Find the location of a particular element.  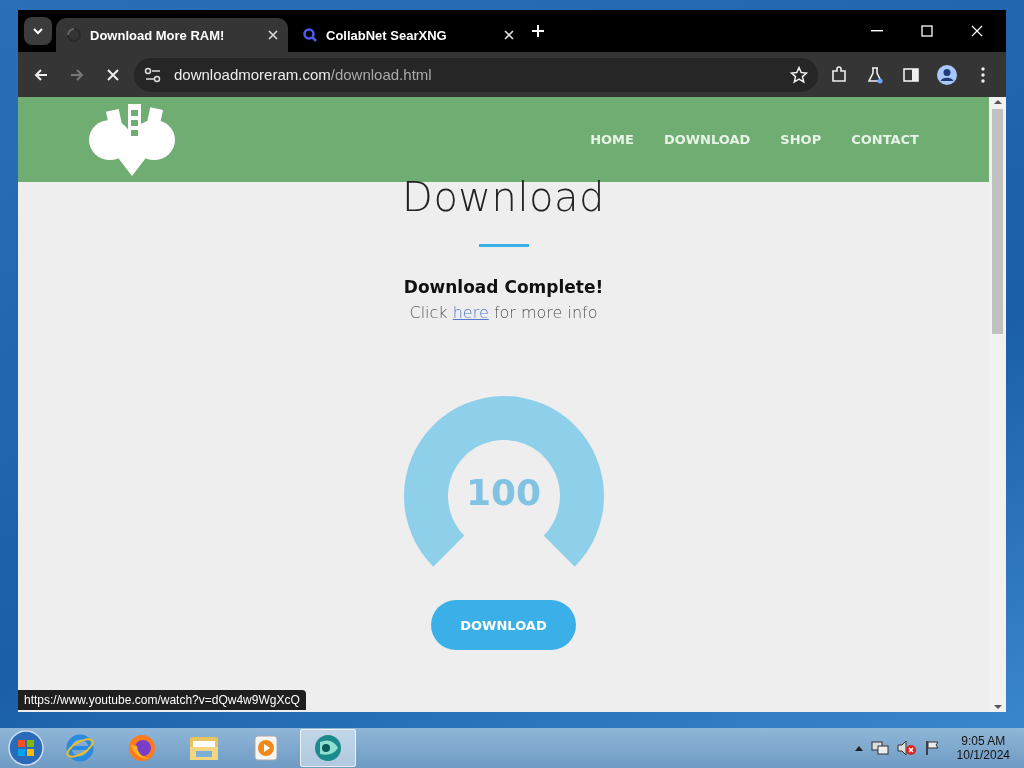

address-bar: downloadmoreram.com/download.html is located at coordinates (476, 74).